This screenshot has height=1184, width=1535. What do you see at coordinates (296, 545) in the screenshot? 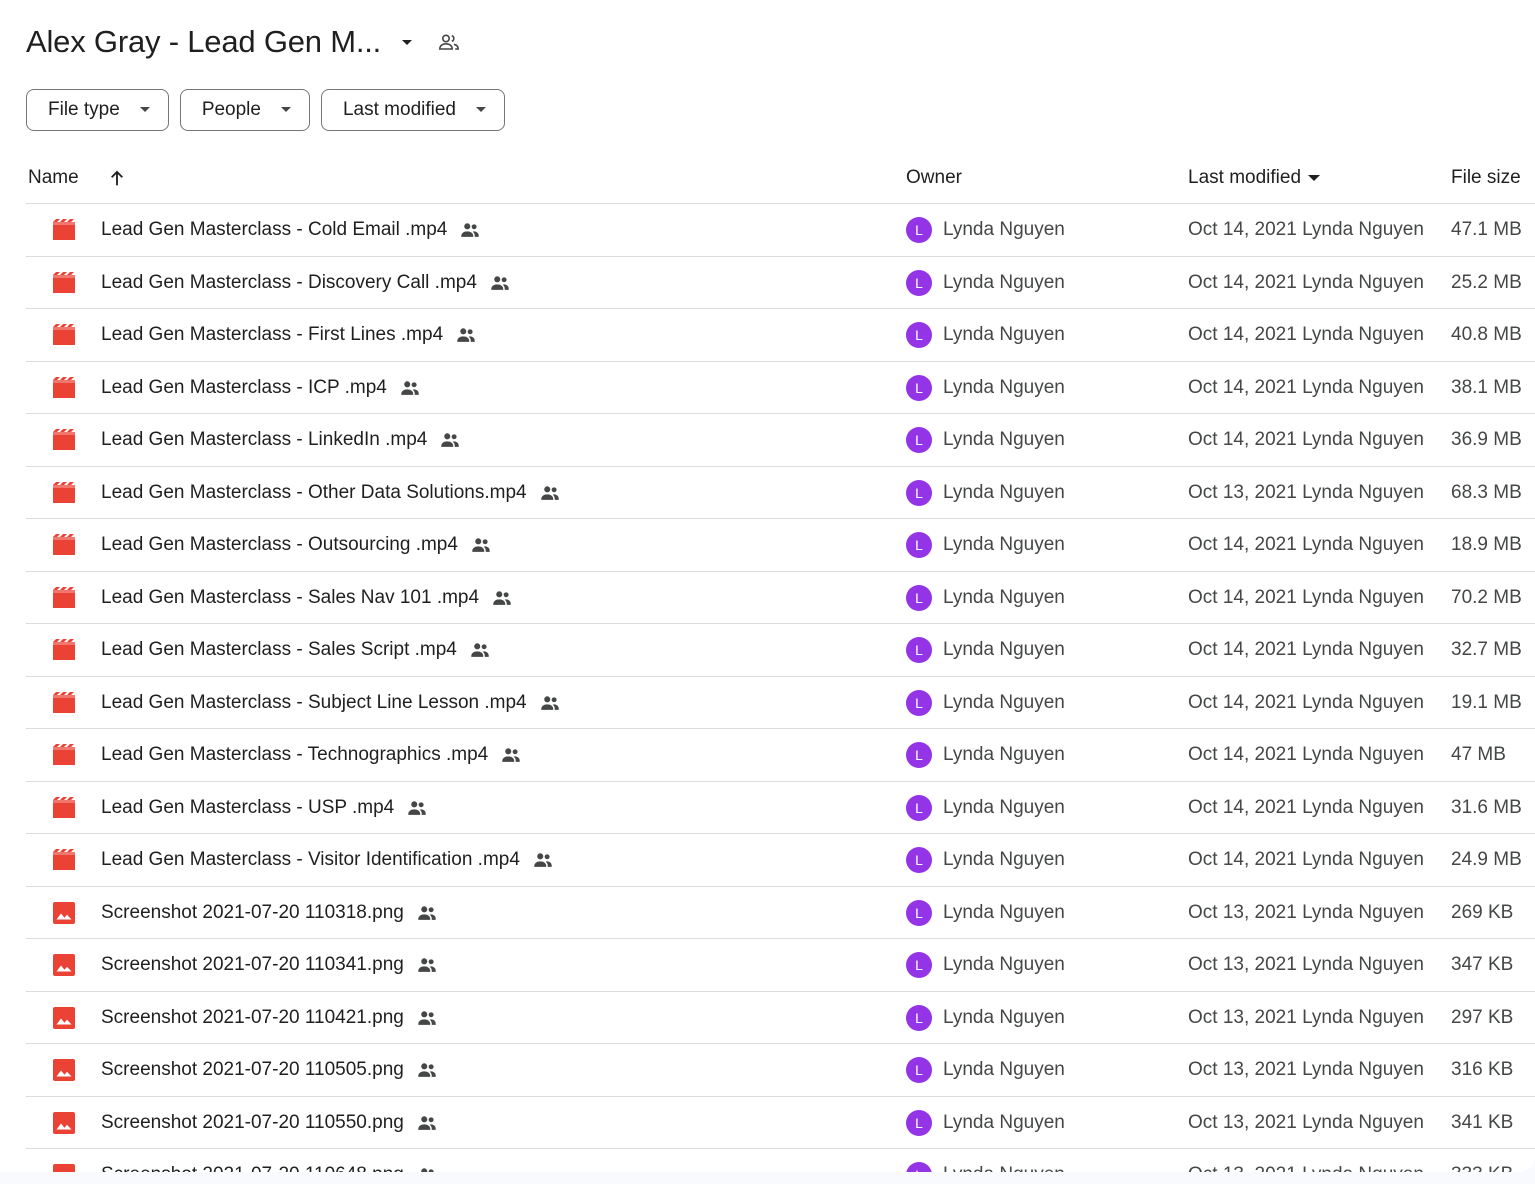
I see `file-name-cell: Lead Gen Masterclass - Outsourcing .mp4` at bounding box center [296, 545].